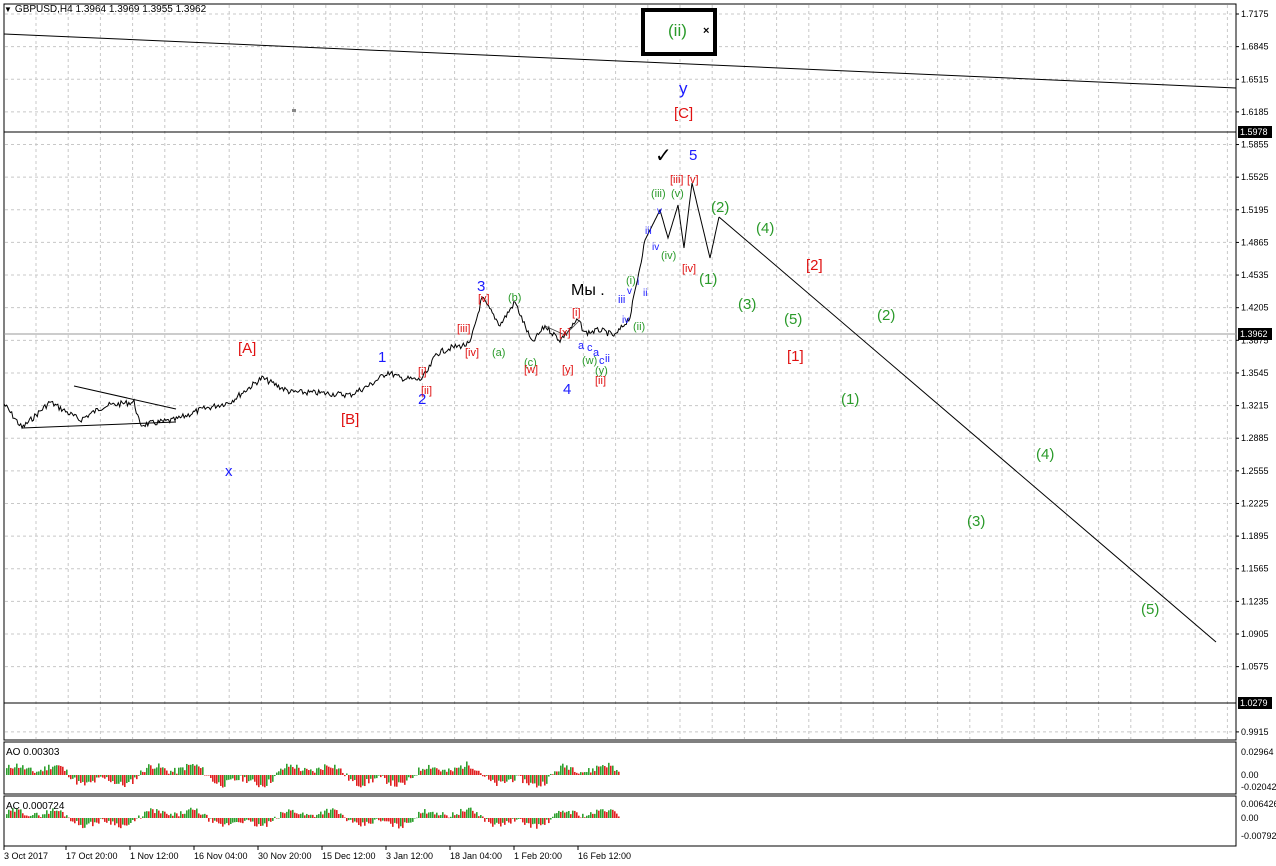 This screenshot has width=1276, height=866. I want to click on price-axis-label: 1.3215, so click(1255, 406).